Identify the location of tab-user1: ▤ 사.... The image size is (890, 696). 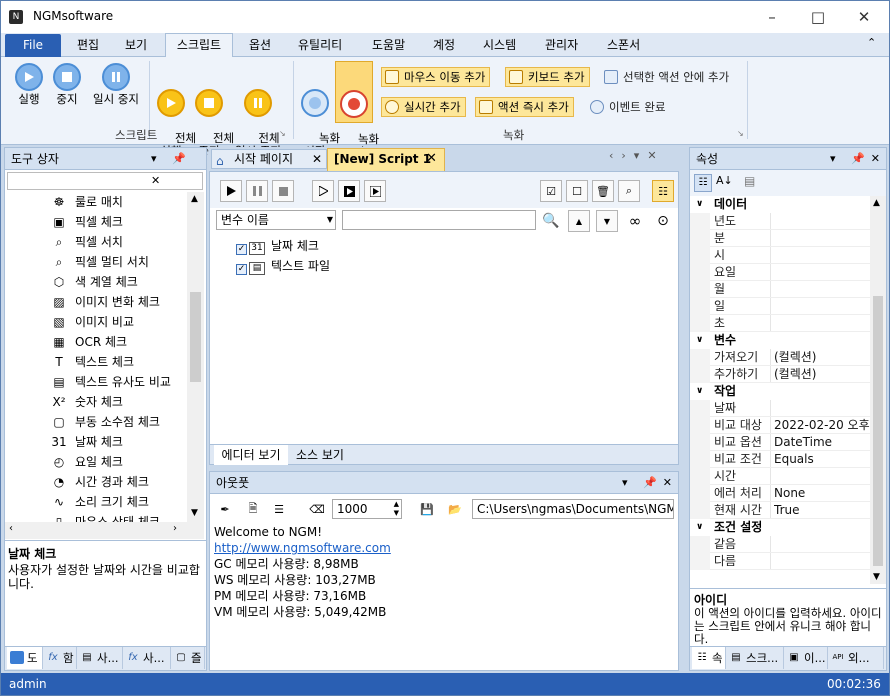
(100, 658).